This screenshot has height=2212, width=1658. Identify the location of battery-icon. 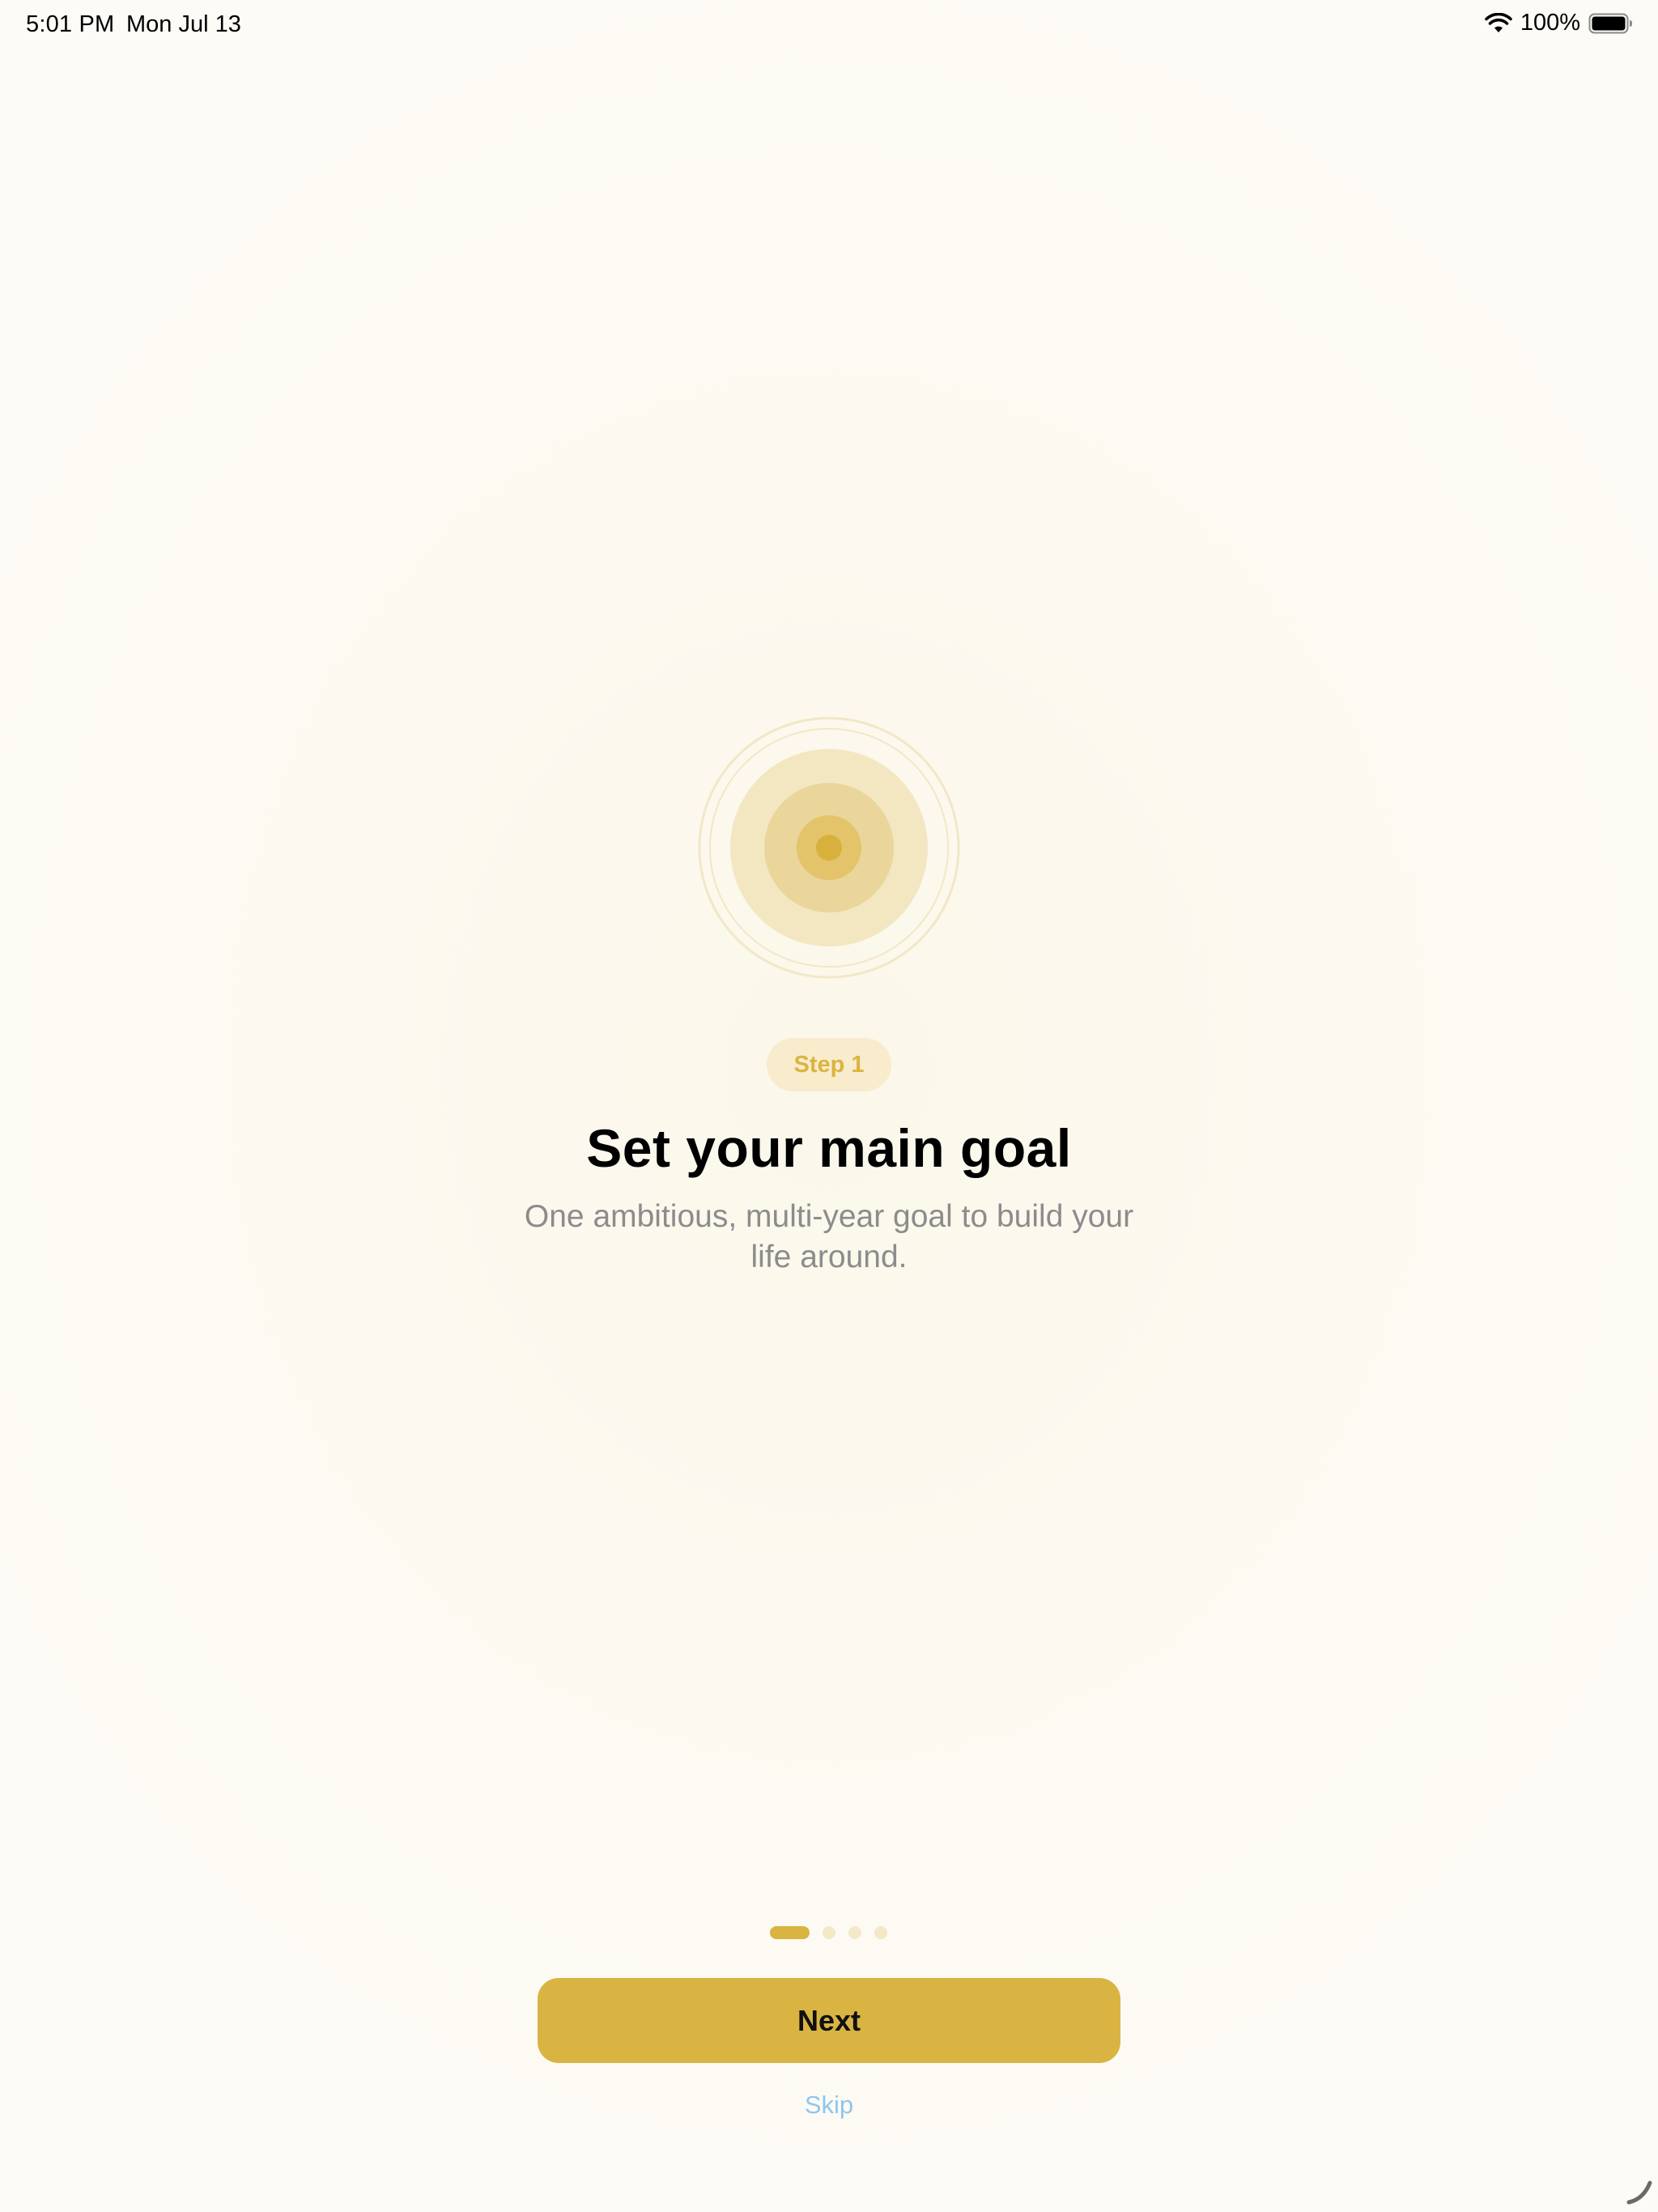
(1611, 24).